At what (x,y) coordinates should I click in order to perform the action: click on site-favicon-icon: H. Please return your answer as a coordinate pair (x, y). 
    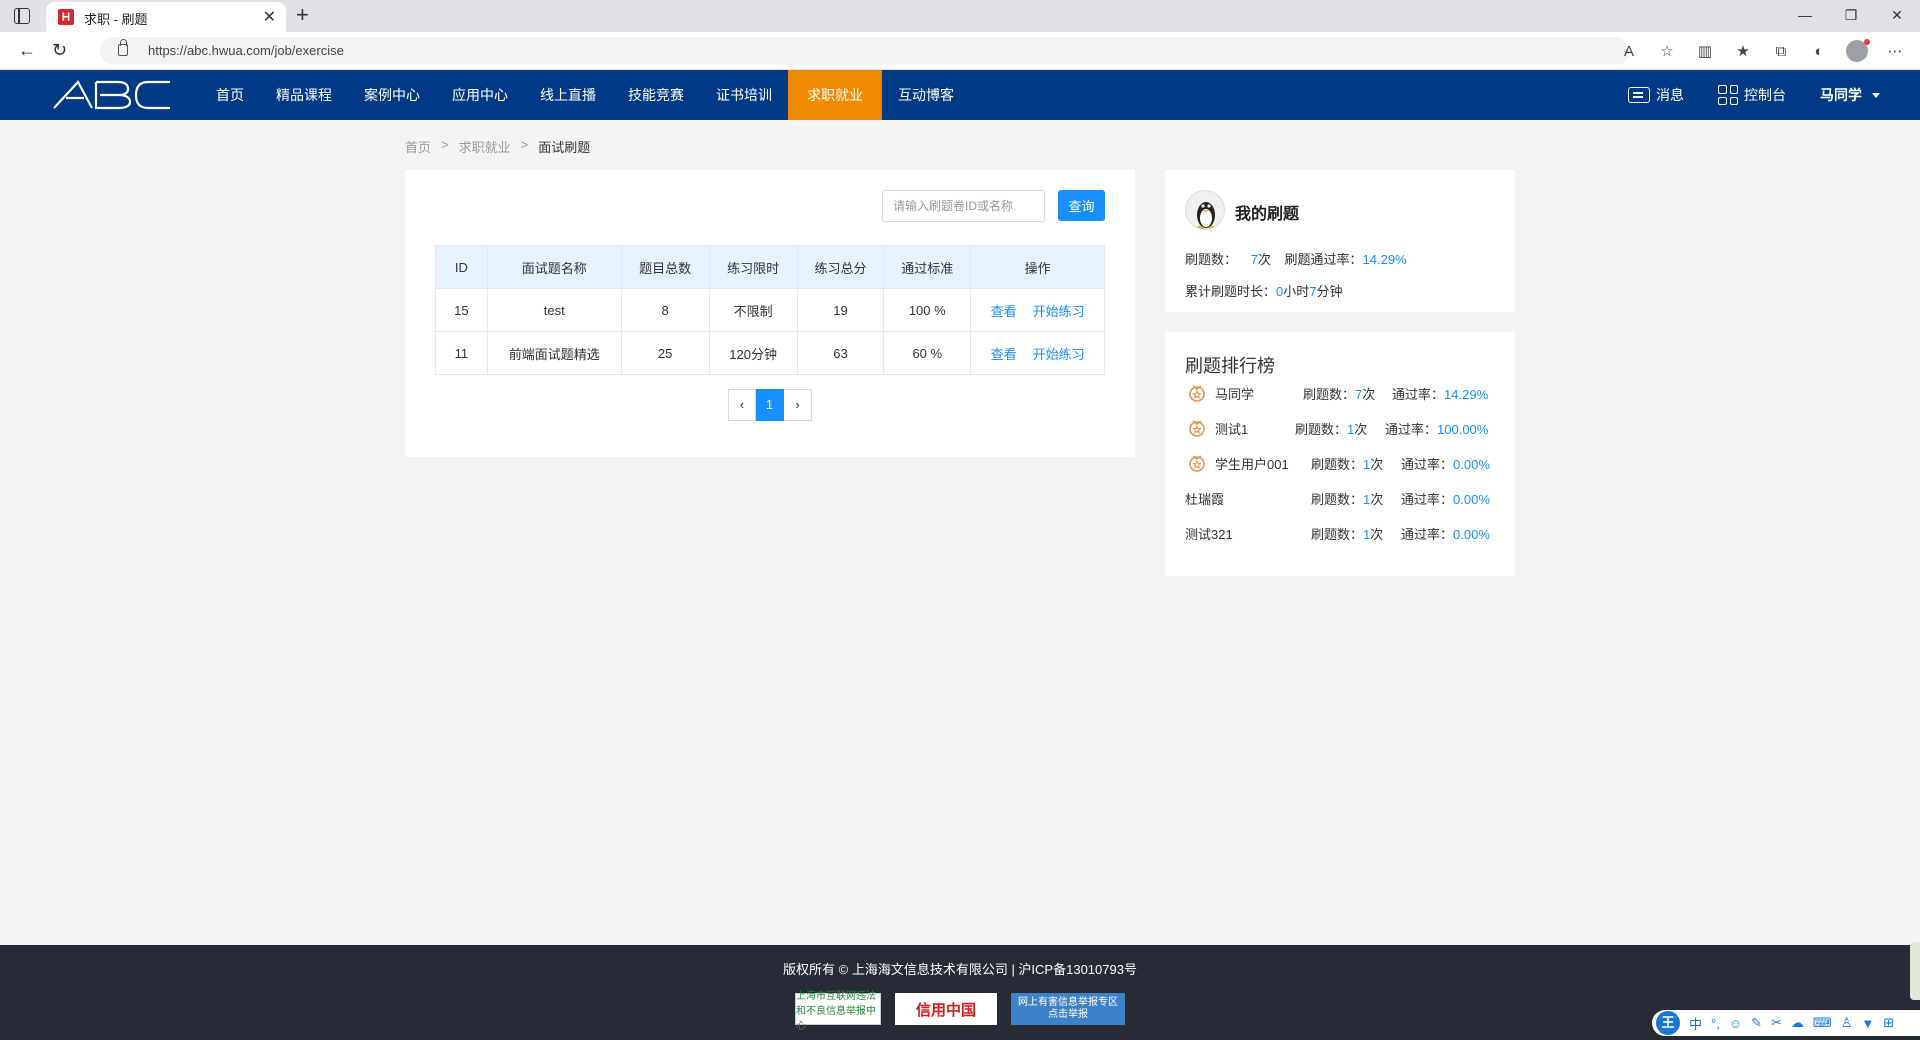
    Looking at the image, I should click on (66, 17).